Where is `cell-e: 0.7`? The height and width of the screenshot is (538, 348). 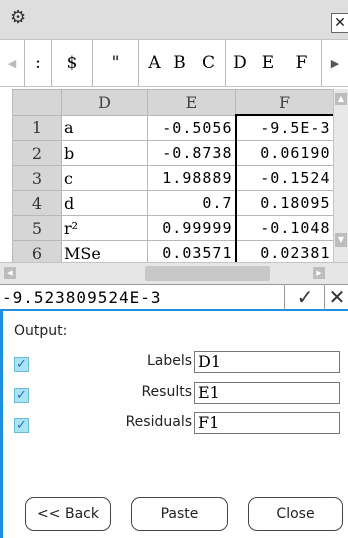
cell-e: 0.7 is located at coordinates (191, 203).